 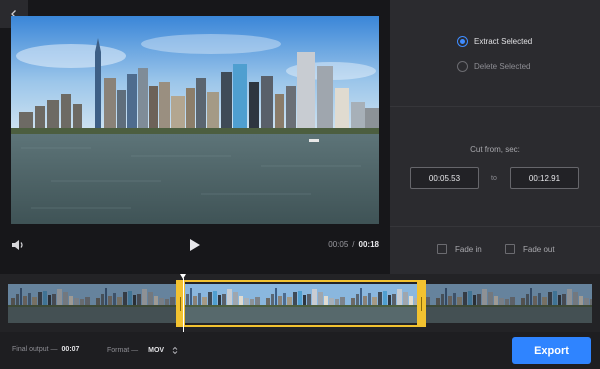 What do you see at coordinates (502, 66) in the screenshot?
I see `delete-selected-label: Delete Selected` at bounding box center [502, 66].